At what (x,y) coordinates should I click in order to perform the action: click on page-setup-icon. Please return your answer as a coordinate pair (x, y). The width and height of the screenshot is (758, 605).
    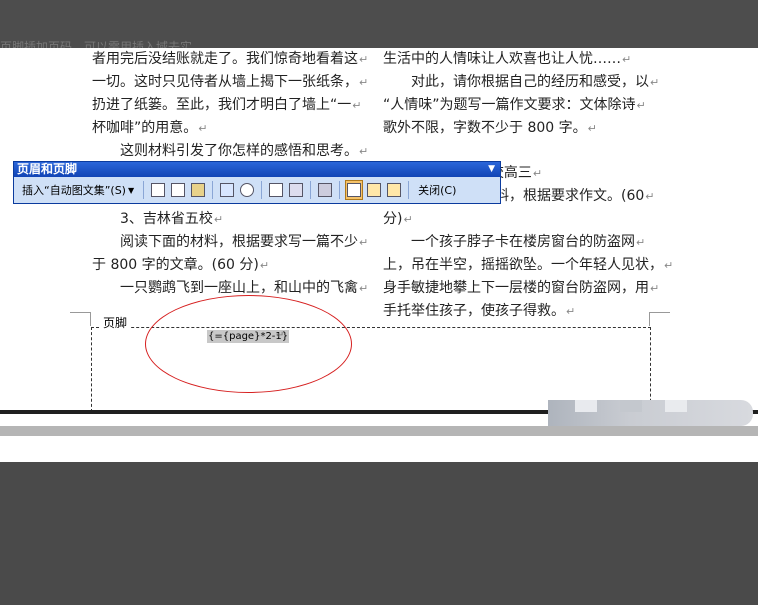
    Looking at the image, I should click on (276, 190).